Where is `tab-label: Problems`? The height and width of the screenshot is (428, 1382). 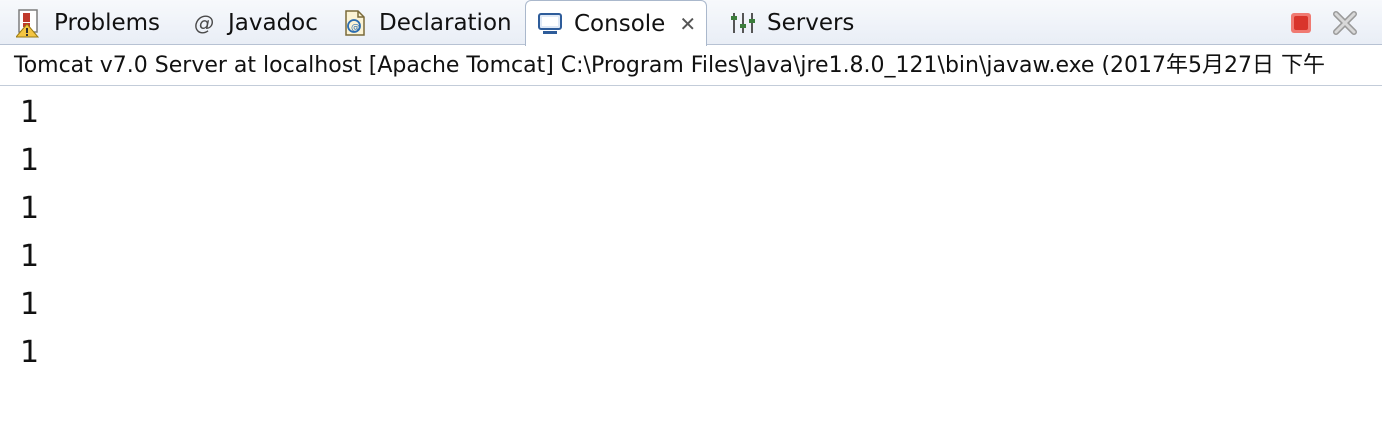 tab-label: Problems is located at coordinates (107, 22).